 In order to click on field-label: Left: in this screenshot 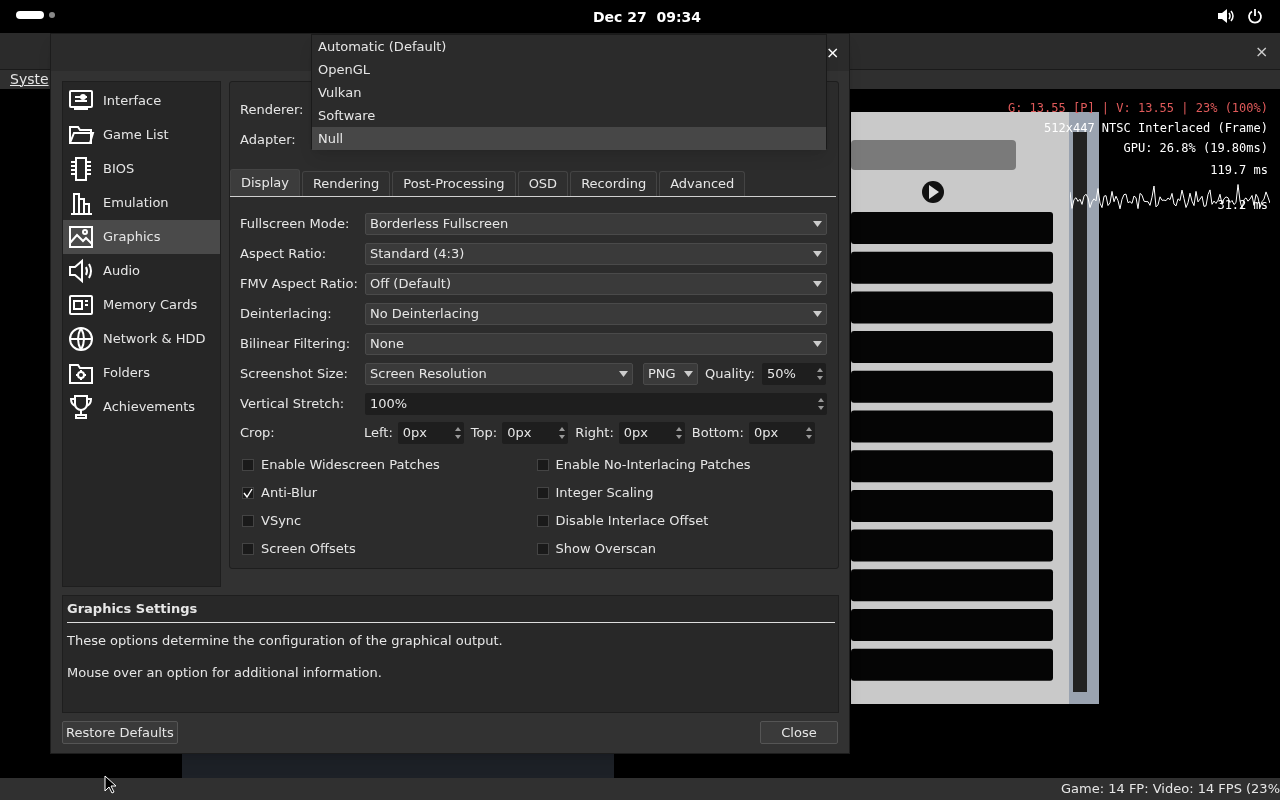, I will do `click(378, 432)`.